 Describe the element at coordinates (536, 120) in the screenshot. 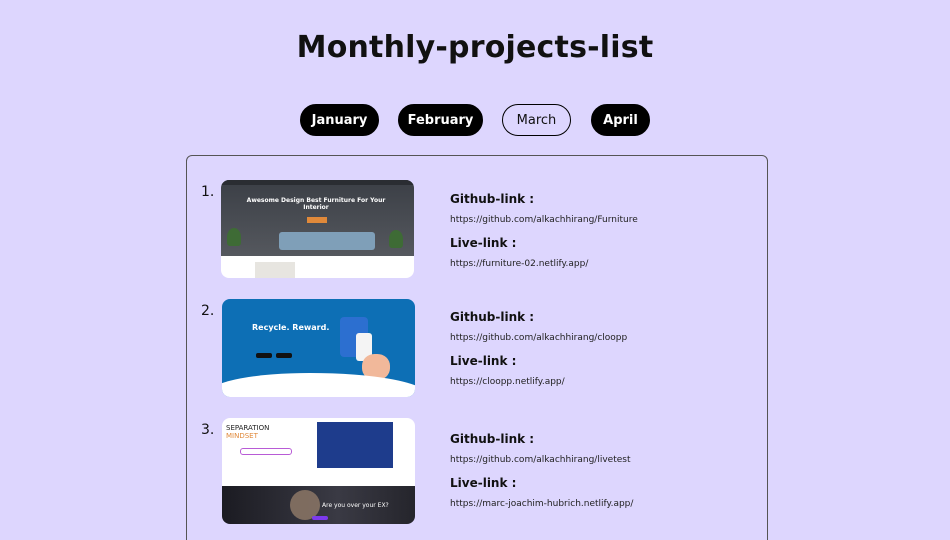

I see `tab-march: March` at that location.